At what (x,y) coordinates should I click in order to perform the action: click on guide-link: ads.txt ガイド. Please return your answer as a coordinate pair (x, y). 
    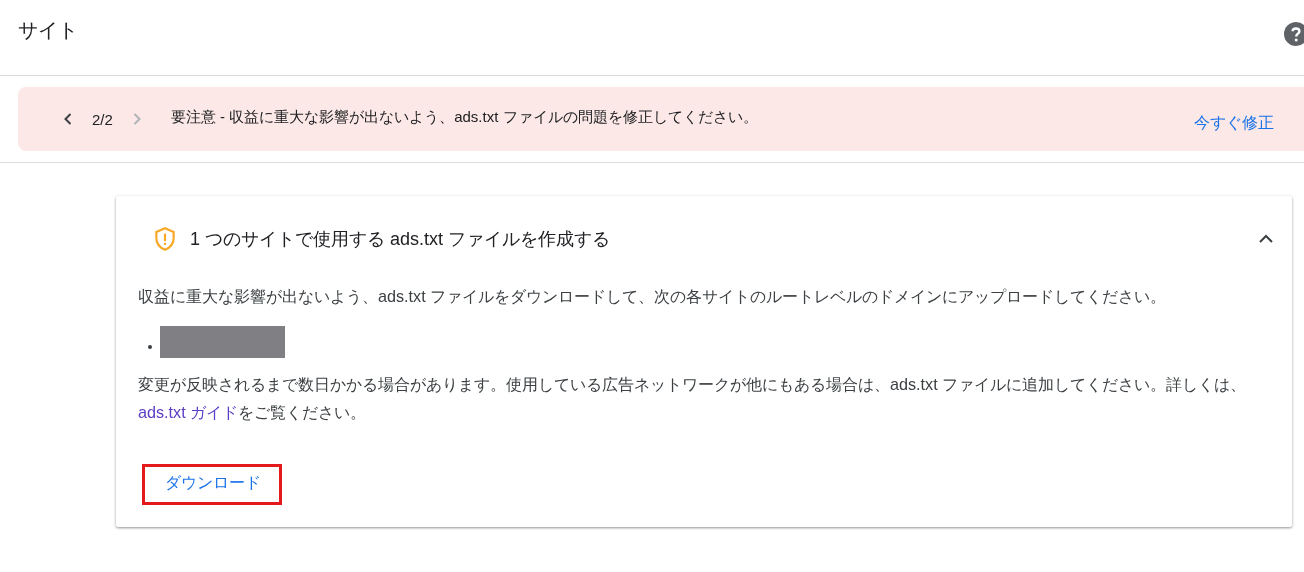
    Looking at the image, I should click on (188, 412).